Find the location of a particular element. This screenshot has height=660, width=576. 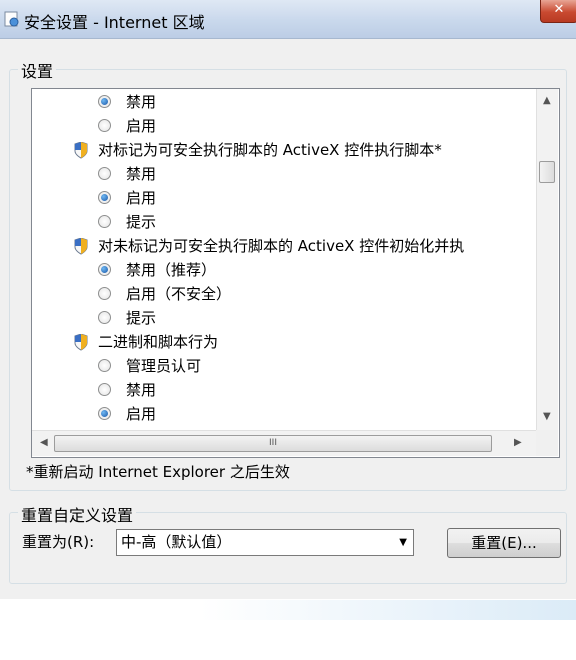

dropdown-arrow-icon: ▼ is located at coordinates (403, 542).